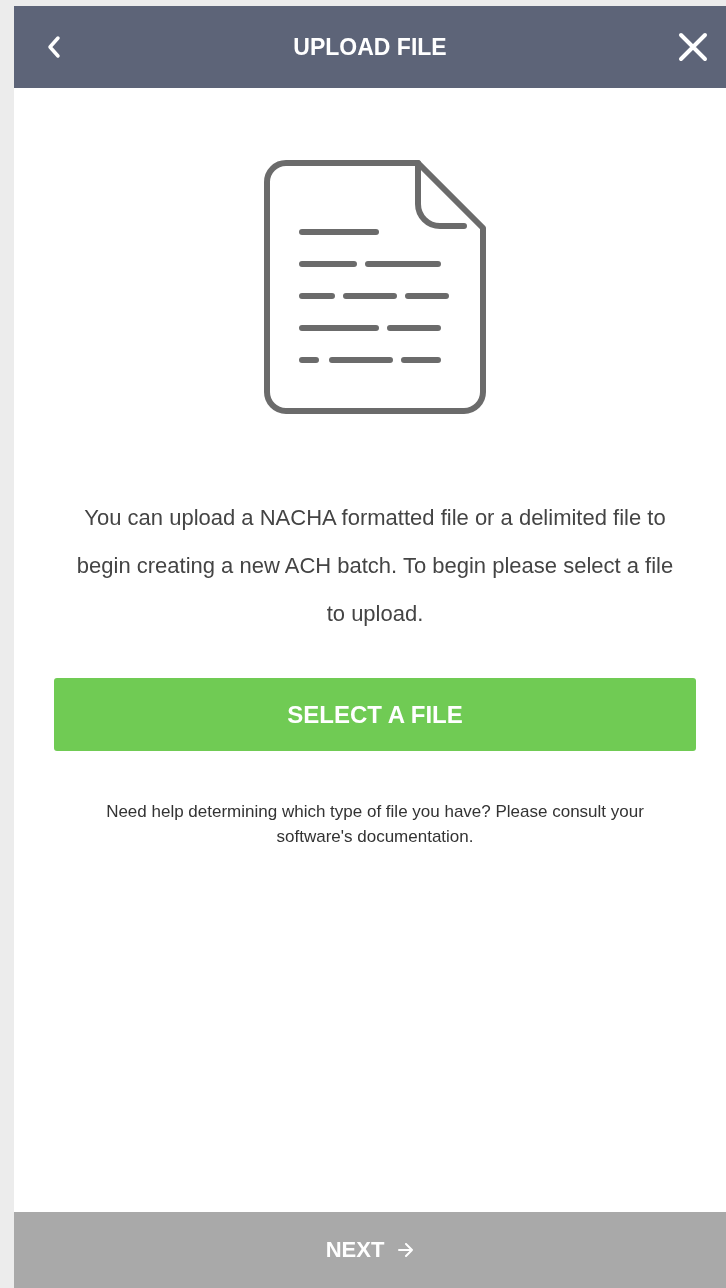 This screenshot has width=726, height=1288. Describe the element at coordinates (693, 47) in the screenshot. I see `close-icon` at that location.